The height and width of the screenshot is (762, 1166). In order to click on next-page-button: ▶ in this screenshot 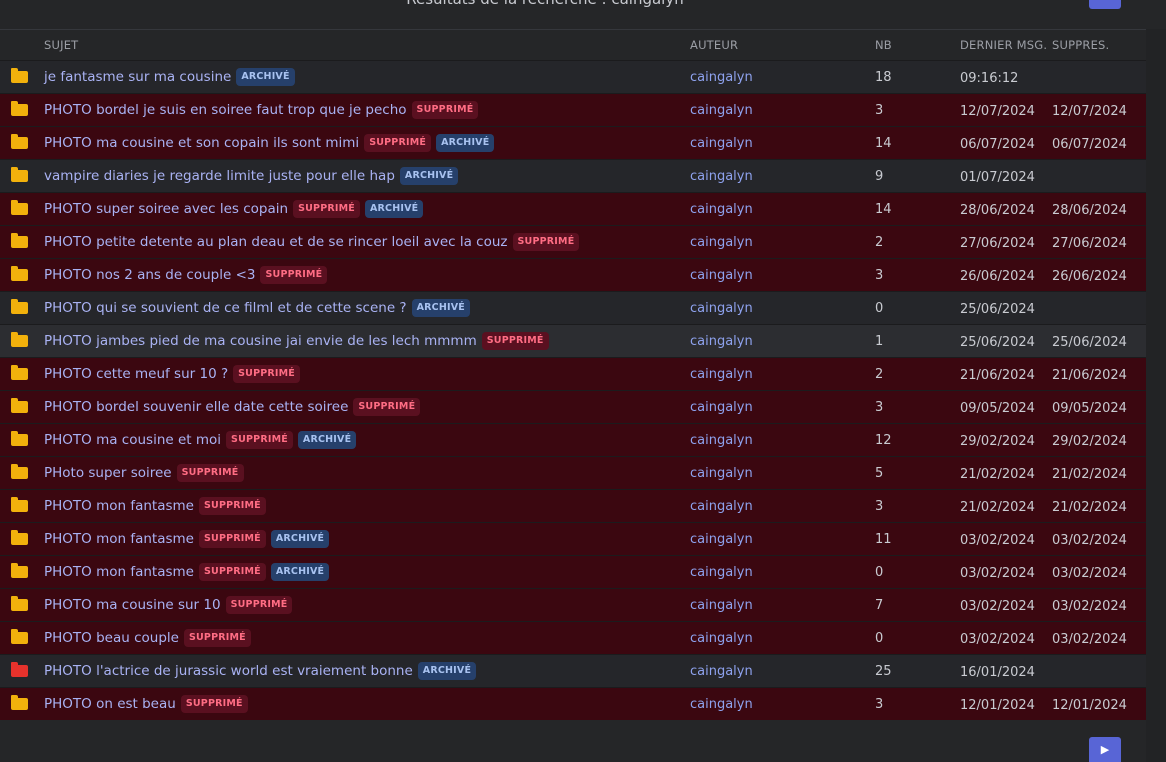, I will do `click(1105, 749)`.